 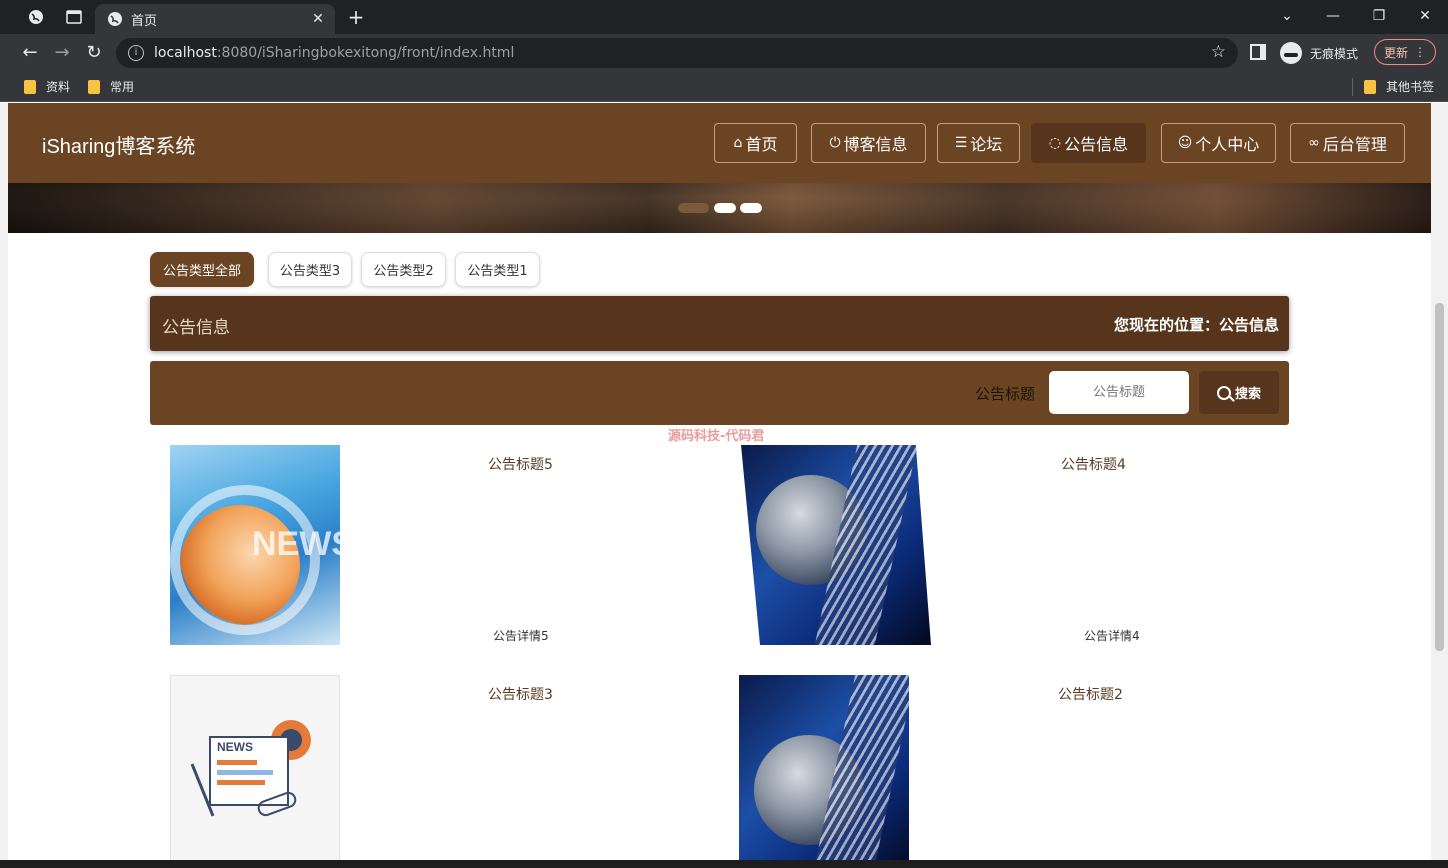 I want to click on category-3: 公告类型3, so click(x=310, y=269).